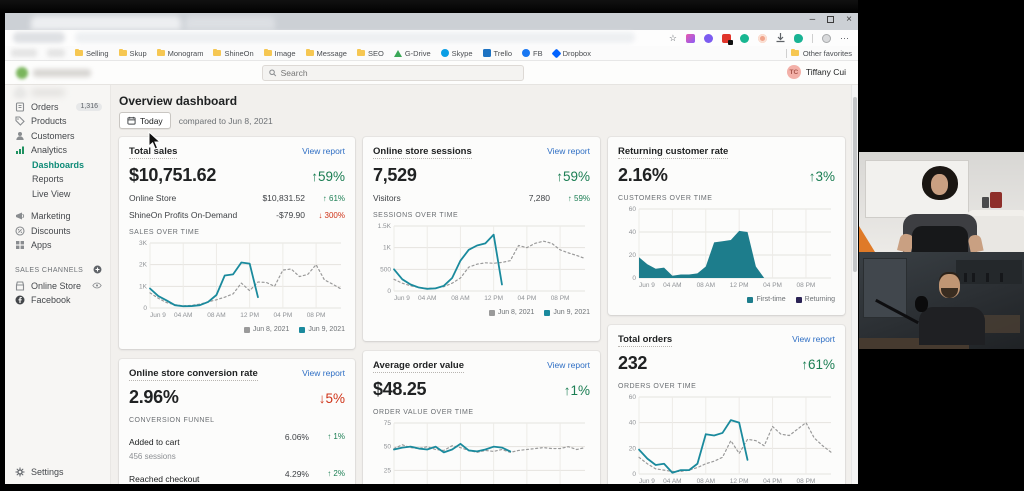 The image size is (1024, 491). I want to click on user-name: Tiffany Cui, so click(825, 72).